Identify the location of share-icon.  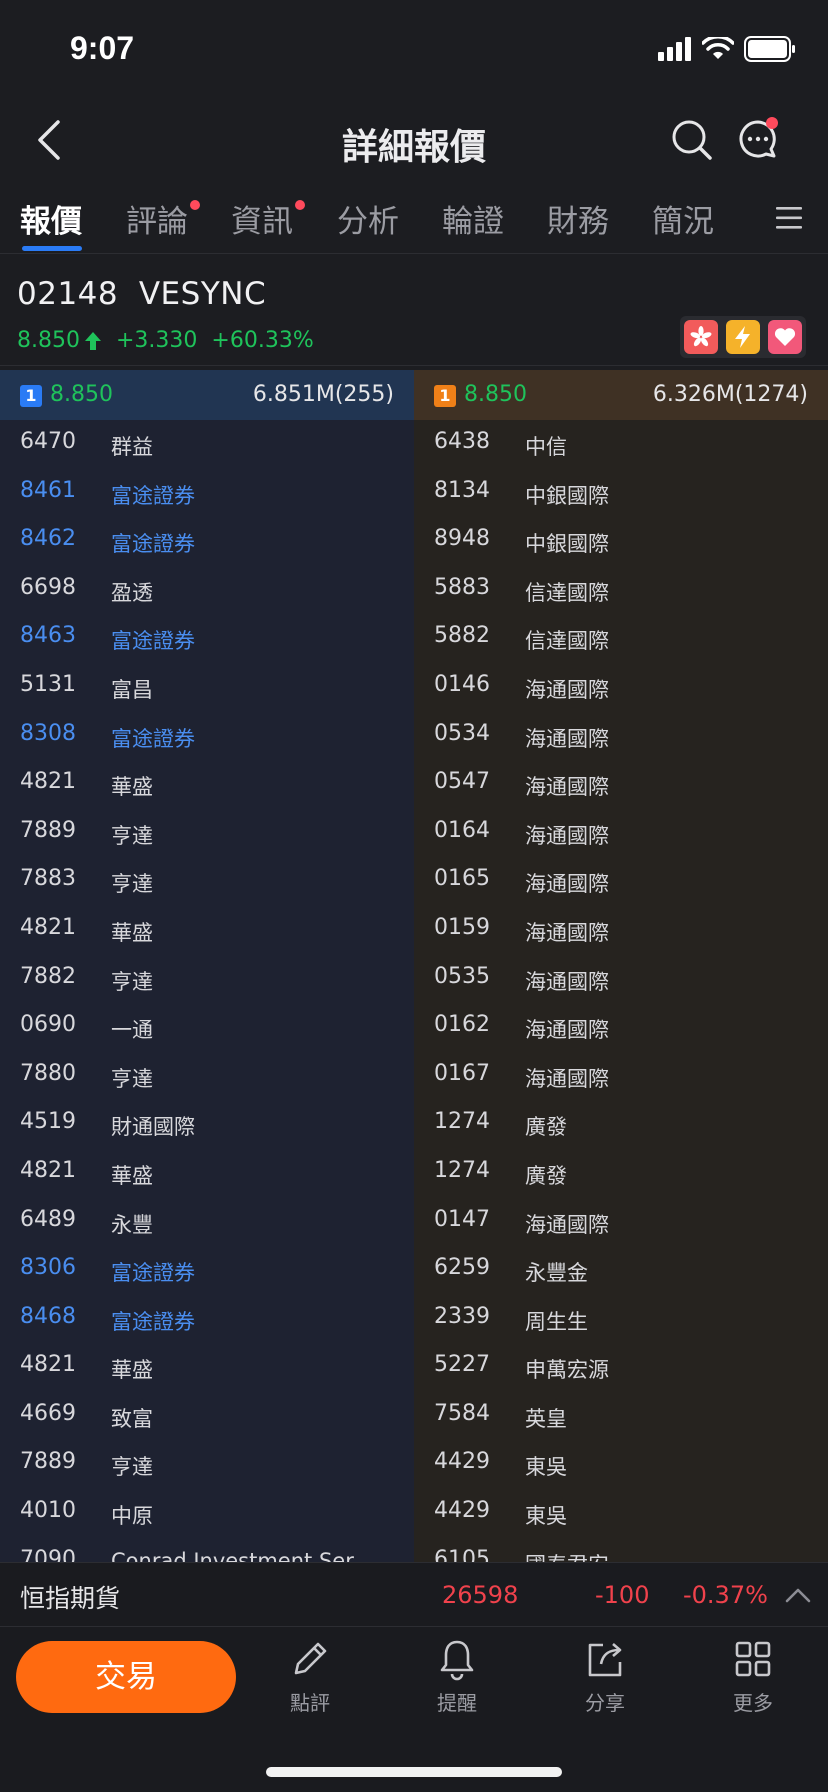
(605, 1660).